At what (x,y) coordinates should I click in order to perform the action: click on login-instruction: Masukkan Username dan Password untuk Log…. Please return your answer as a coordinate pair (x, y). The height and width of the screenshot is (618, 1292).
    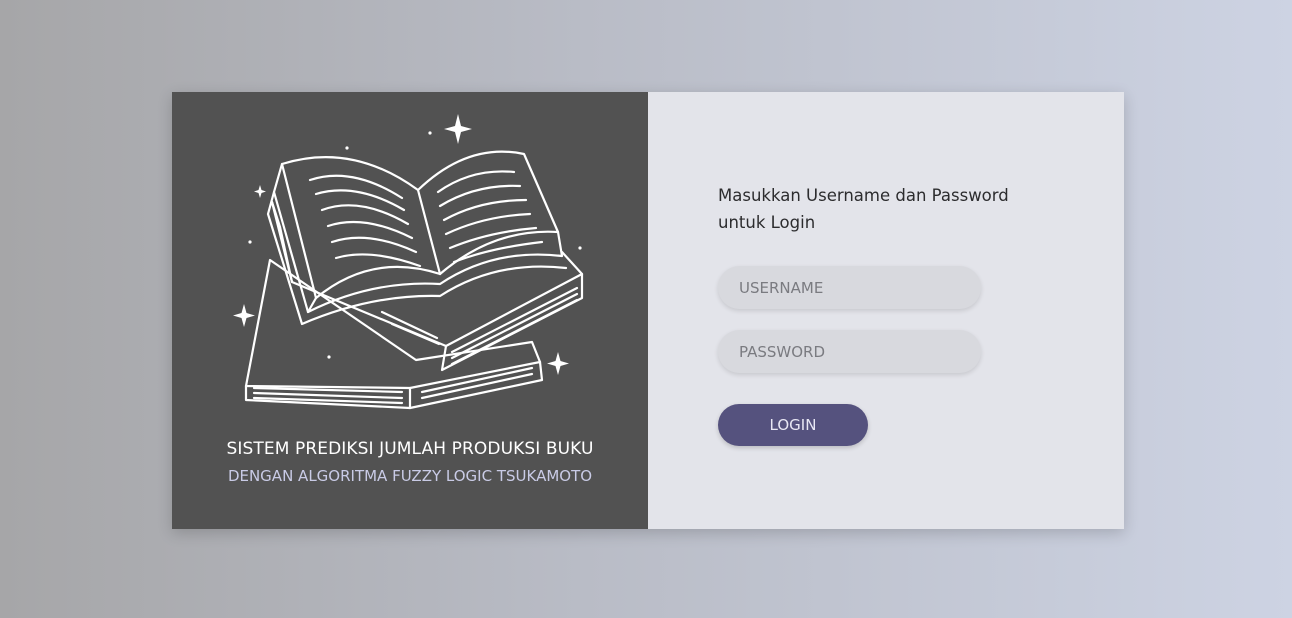
    Looking at the image, I should click on (863, 209).